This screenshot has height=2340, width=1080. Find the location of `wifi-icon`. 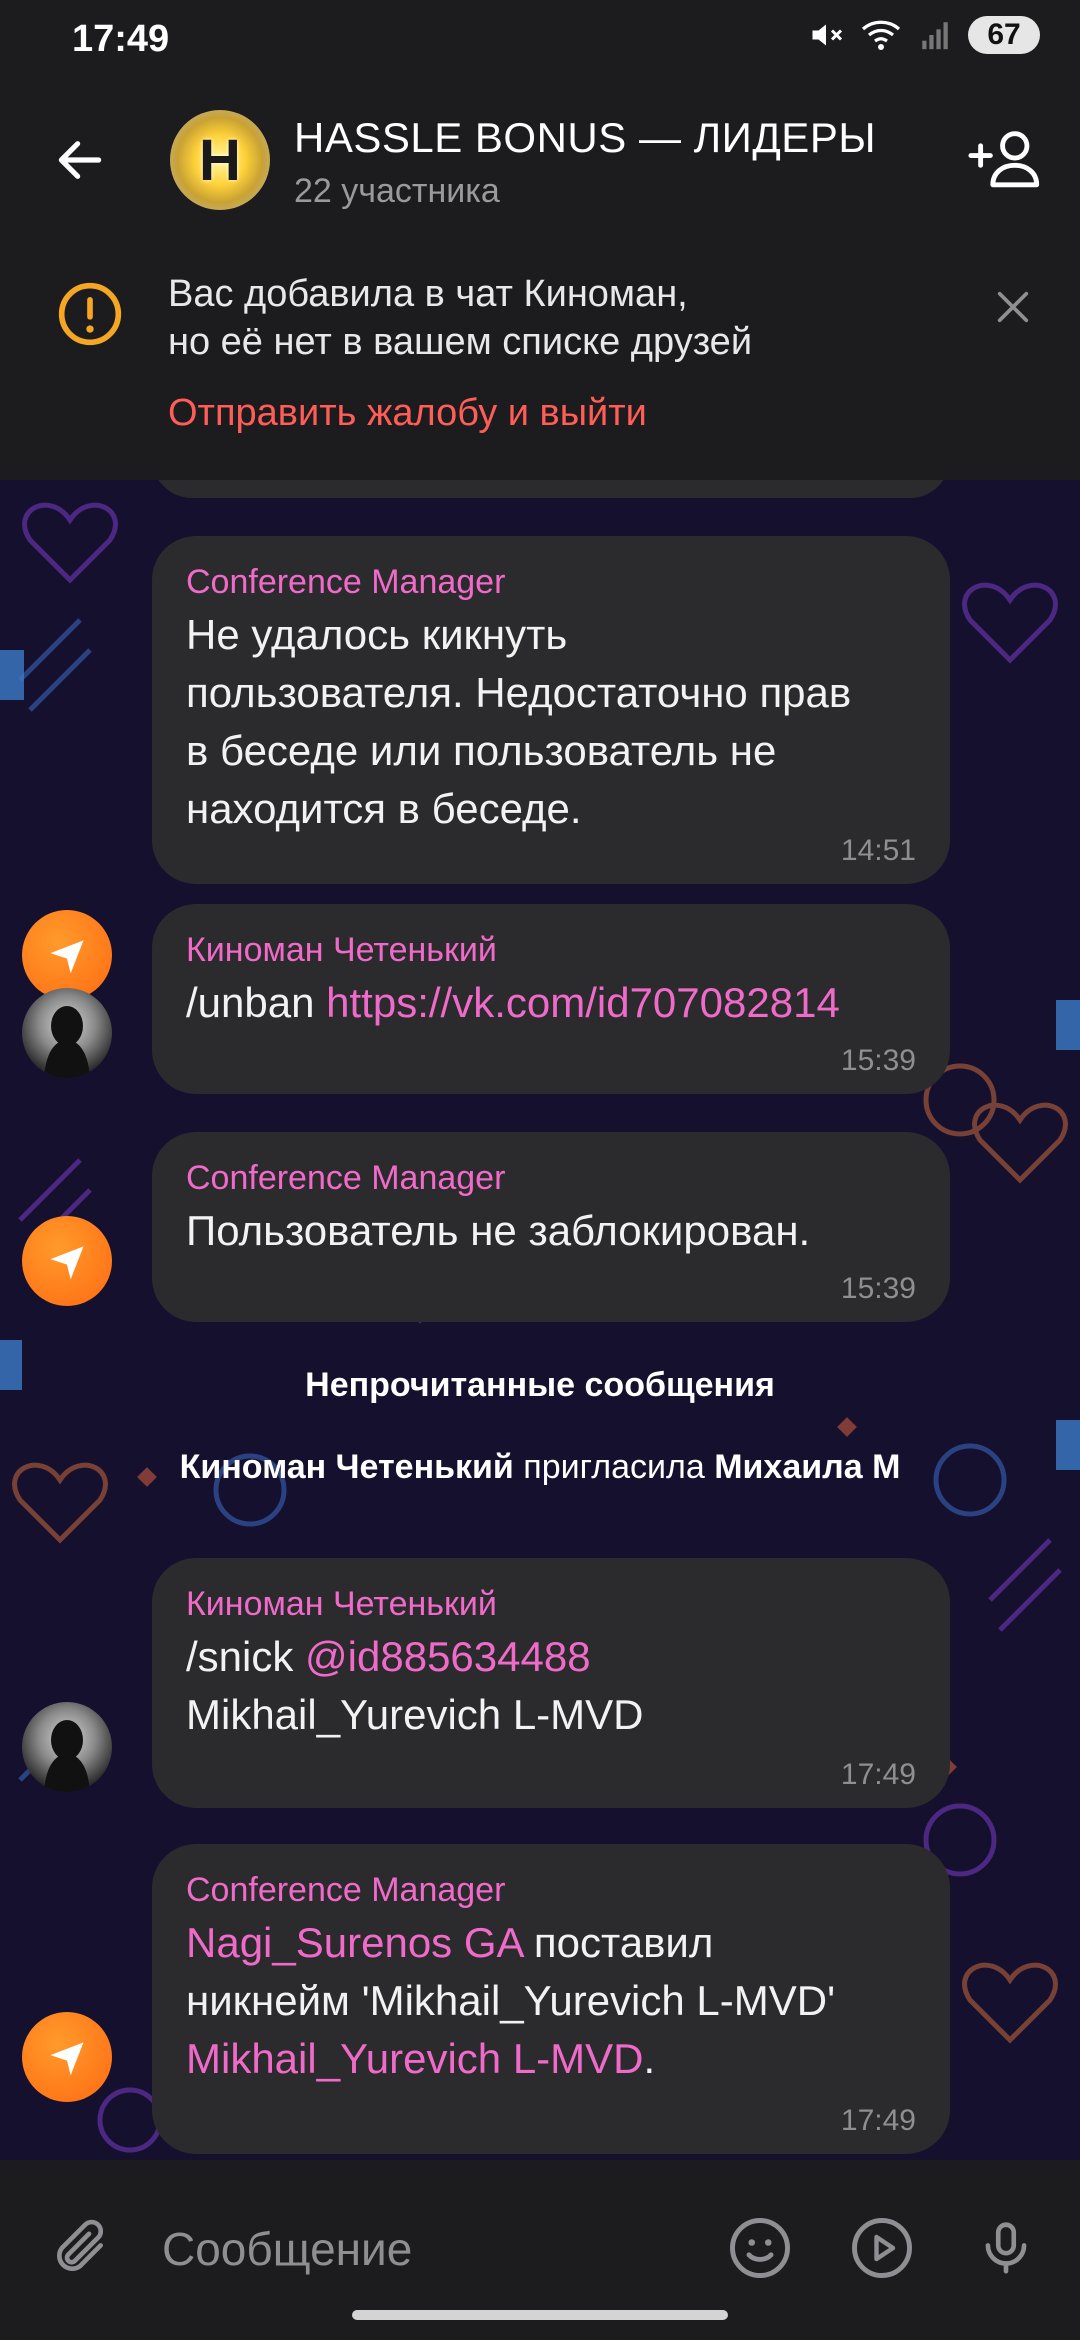

wifi-icon is located at coordinates (881, 35).